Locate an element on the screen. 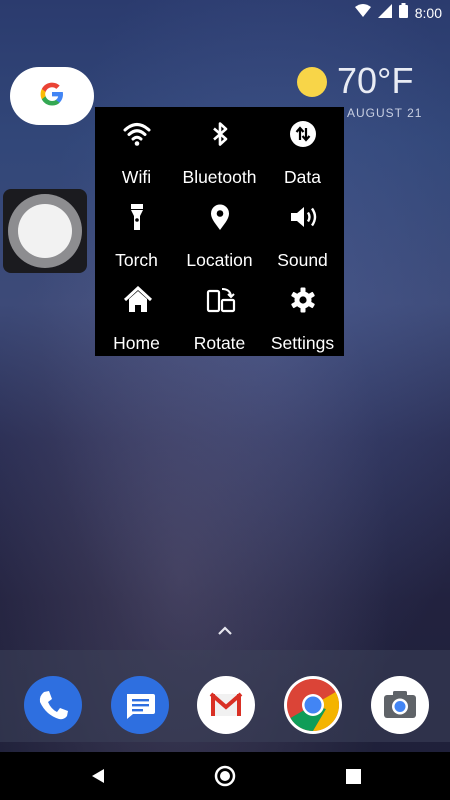 The width and height of the screenshot is (450, 800). tile-torch: Torch is located at coordinates (136, 231).